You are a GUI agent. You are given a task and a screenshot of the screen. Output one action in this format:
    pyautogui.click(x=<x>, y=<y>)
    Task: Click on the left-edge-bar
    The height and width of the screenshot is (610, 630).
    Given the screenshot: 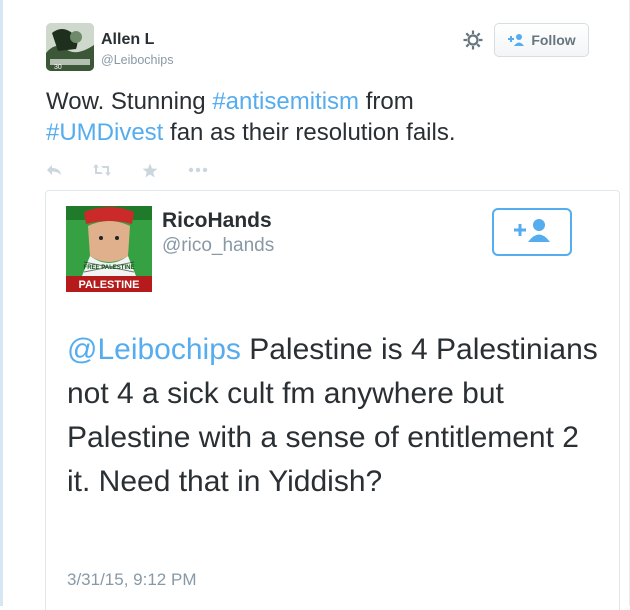 What is the action you would take?
    pyautogui.click(x=1, y=303)
    